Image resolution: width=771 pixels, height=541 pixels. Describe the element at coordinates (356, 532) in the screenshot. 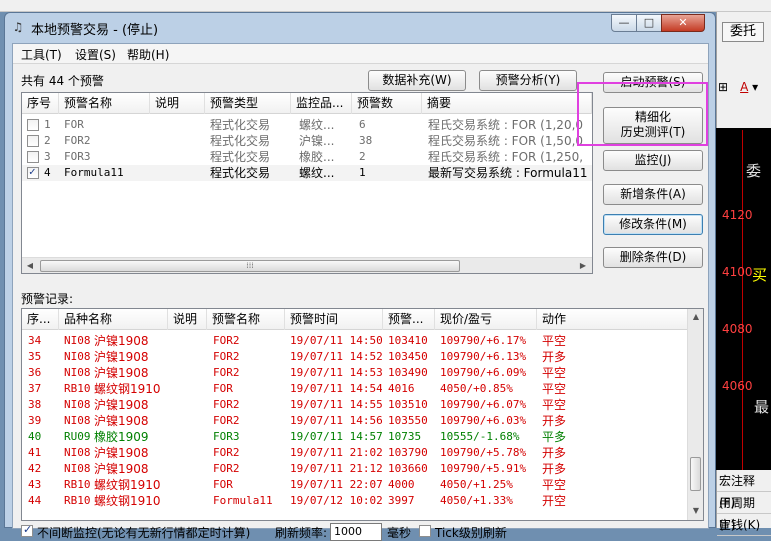

I see `refresh-rate-input: 1000` at that location.